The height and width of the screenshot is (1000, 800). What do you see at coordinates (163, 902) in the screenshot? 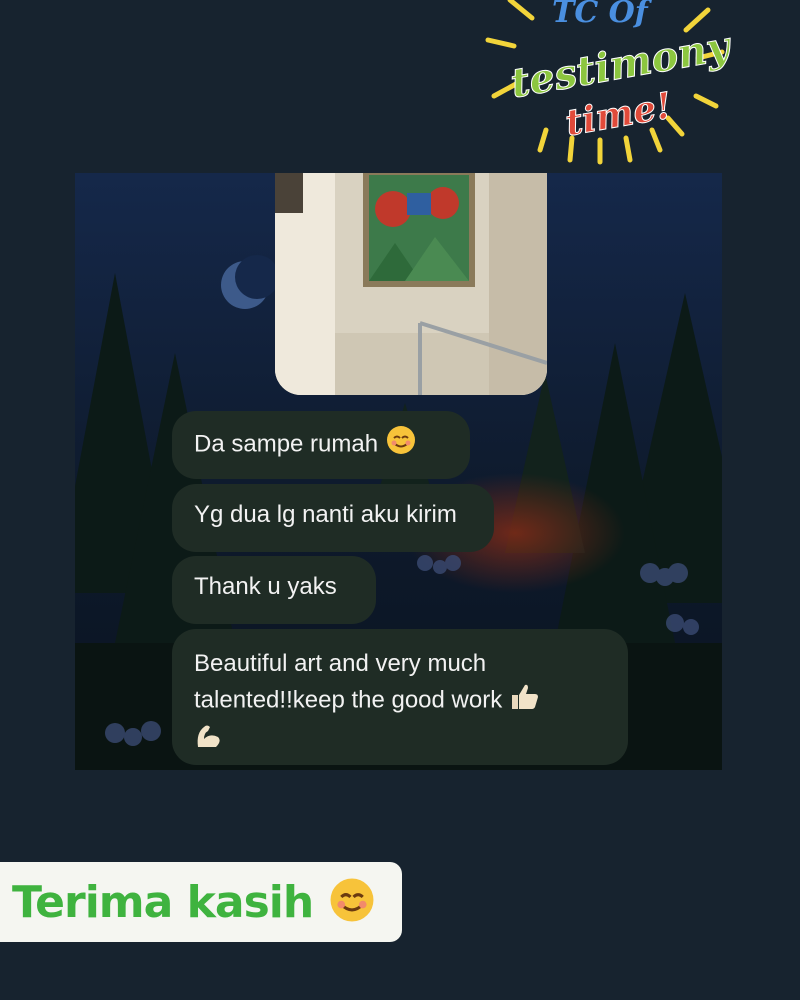
I see `thanks-text: Terima kasih` at bounding box center [163, 902].